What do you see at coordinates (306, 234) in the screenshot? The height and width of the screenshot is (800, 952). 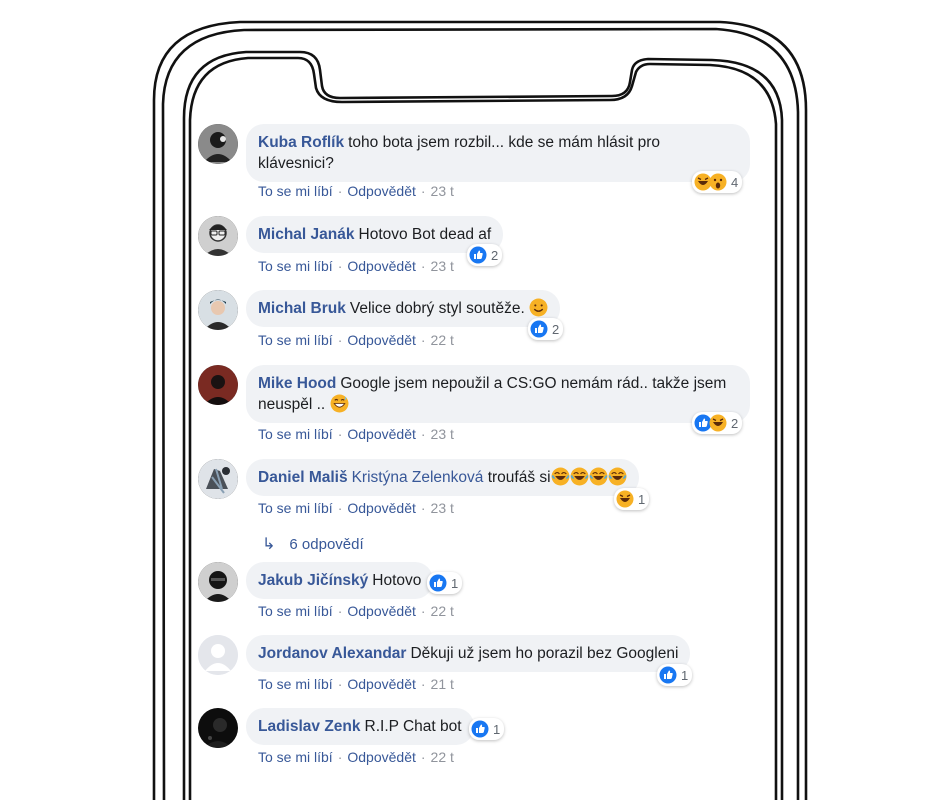 I see `comment-author: Michal Janák` at bounding box center [306, 234].